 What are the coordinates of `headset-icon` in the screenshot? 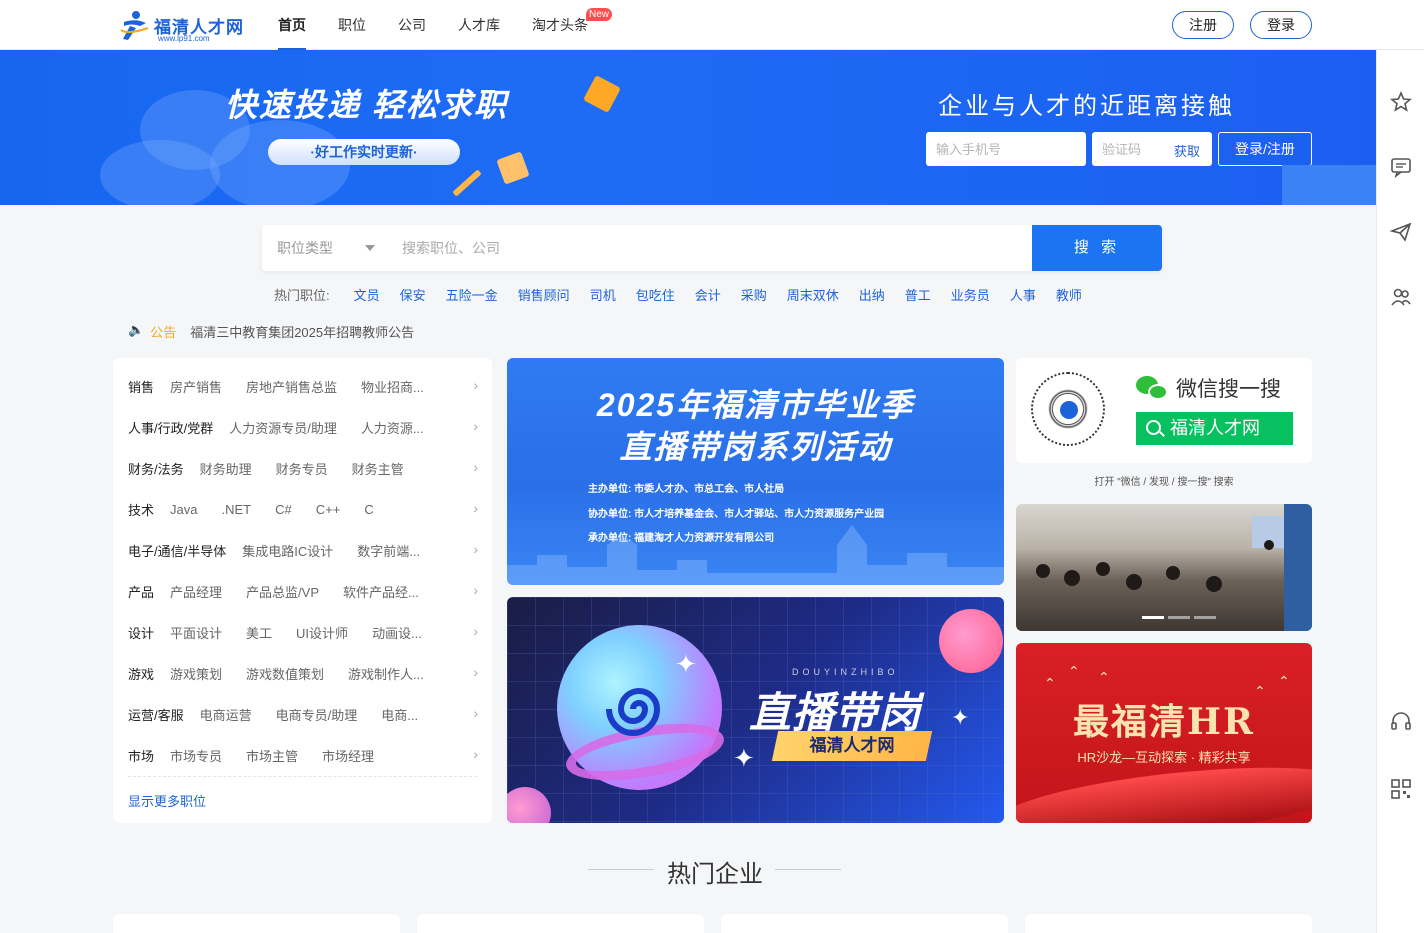 It's located at (1401, 722).